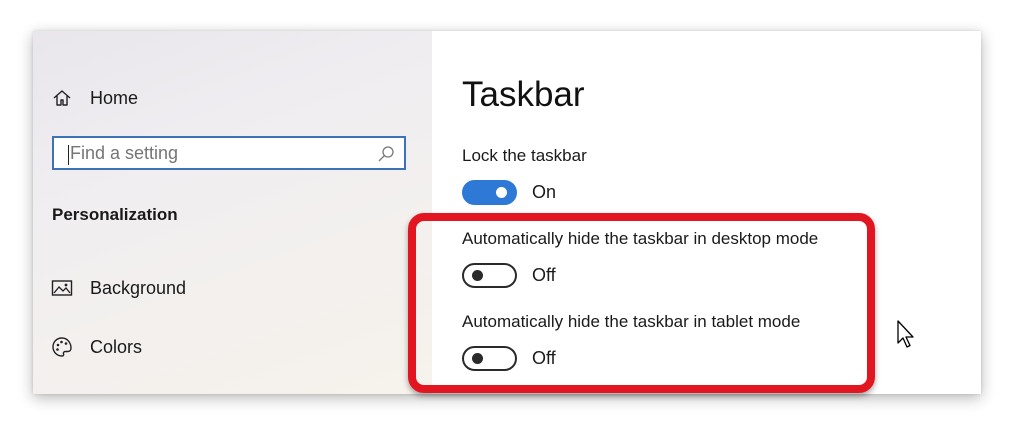 The image size is (1013, 426). Describe the element at coordinates (523, 94) in the screenshot. I see `page-title: Taskbar` at that location.